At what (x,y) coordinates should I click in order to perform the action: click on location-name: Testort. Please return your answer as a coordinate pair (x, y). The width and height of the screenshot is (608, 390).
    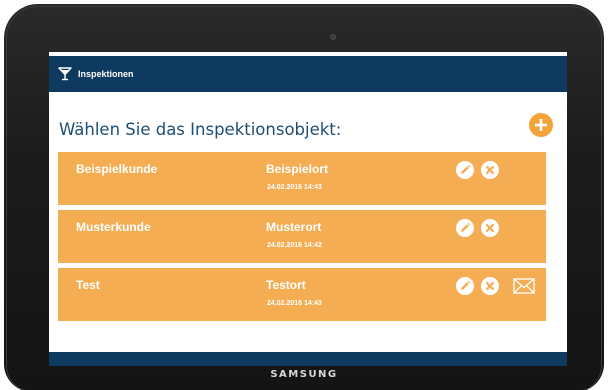
    Looking at the image, I should click on (286, 285).